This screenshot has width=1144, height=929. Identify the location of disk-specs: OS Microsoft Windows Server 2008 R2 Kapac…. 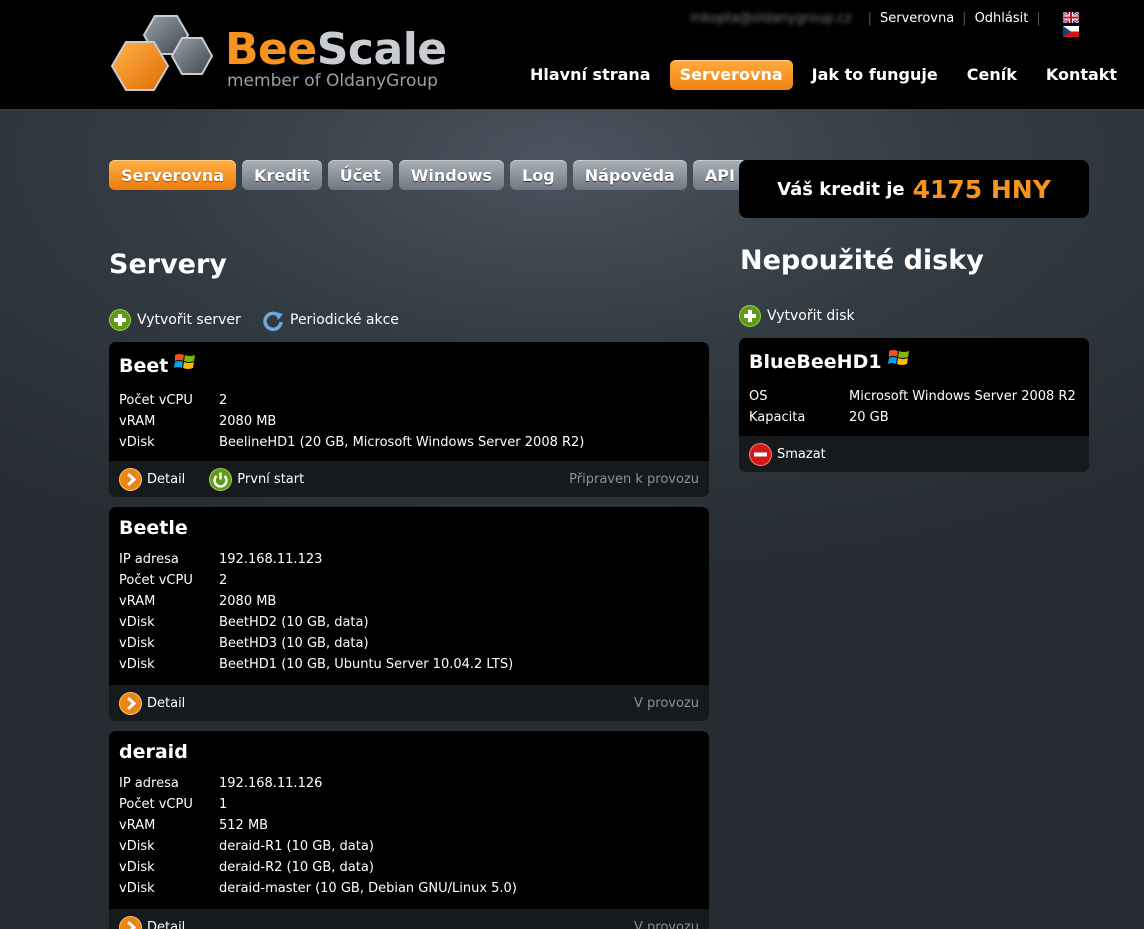
(914, 407).